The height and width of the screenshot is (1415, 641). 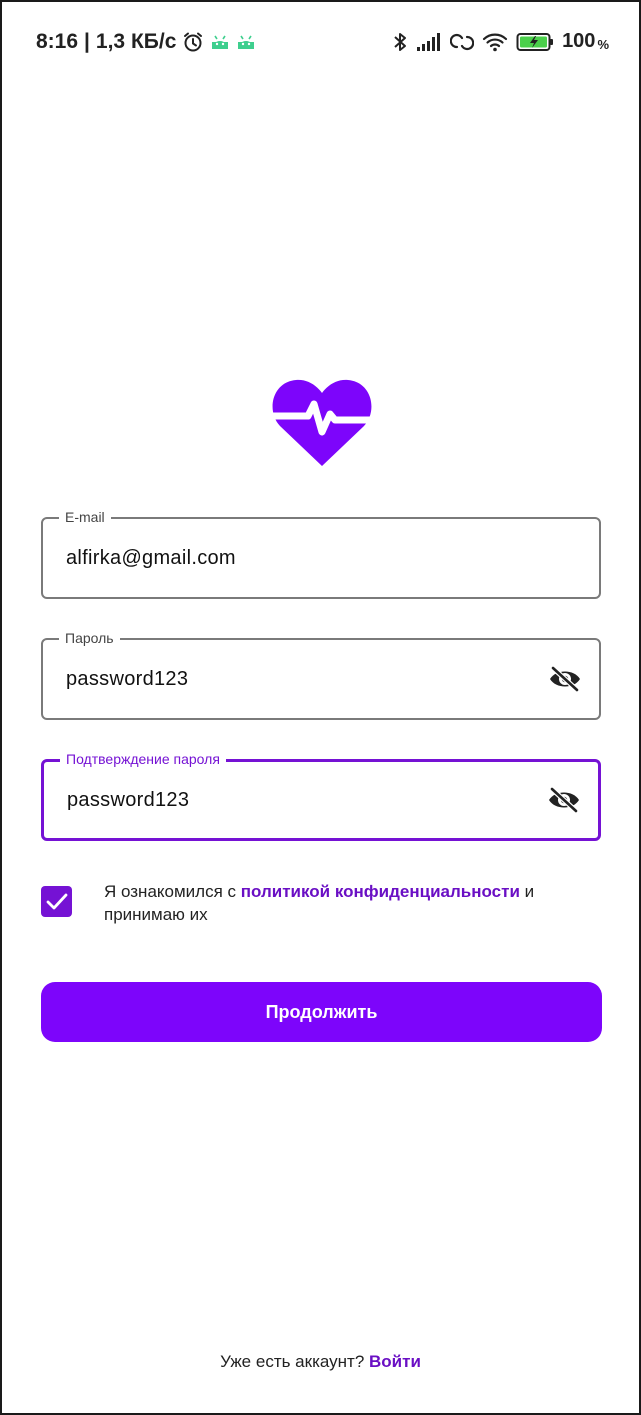 I want to click on battery-charging-icon, so click(x=535, y=42).